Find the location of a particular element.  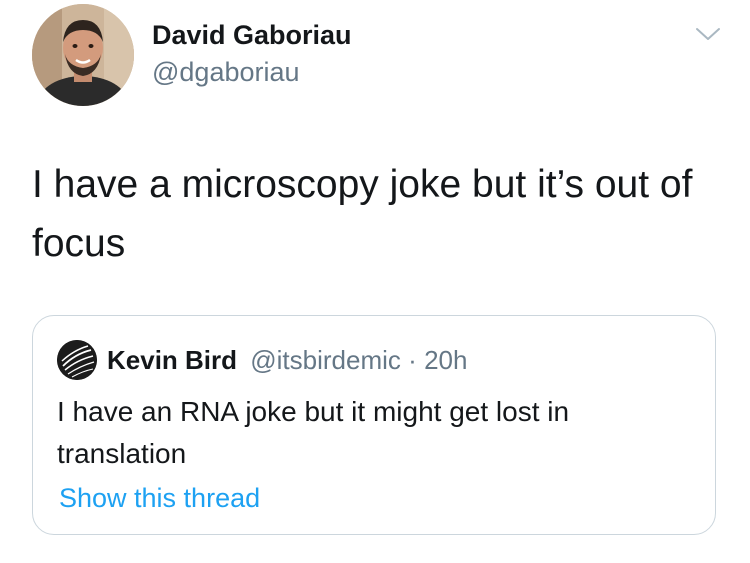

quoted-tweet-header: Kevin Bird @itsbirdemic · 20h is located at coordinates (287, 360).